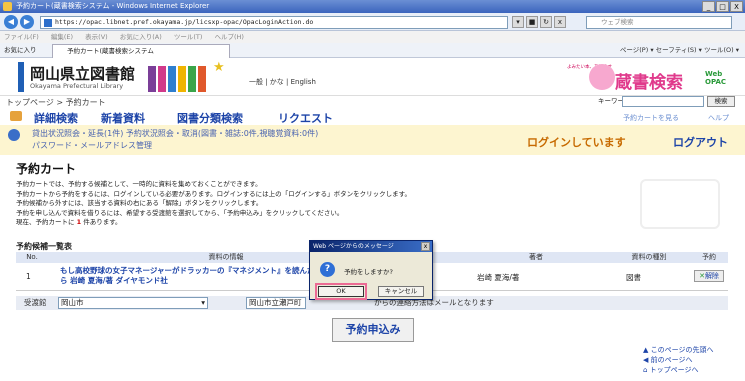  Describe the element at coordinates (682, 350) in the screenshot. I see `page-top-label: このページの先頭へ` at that location.